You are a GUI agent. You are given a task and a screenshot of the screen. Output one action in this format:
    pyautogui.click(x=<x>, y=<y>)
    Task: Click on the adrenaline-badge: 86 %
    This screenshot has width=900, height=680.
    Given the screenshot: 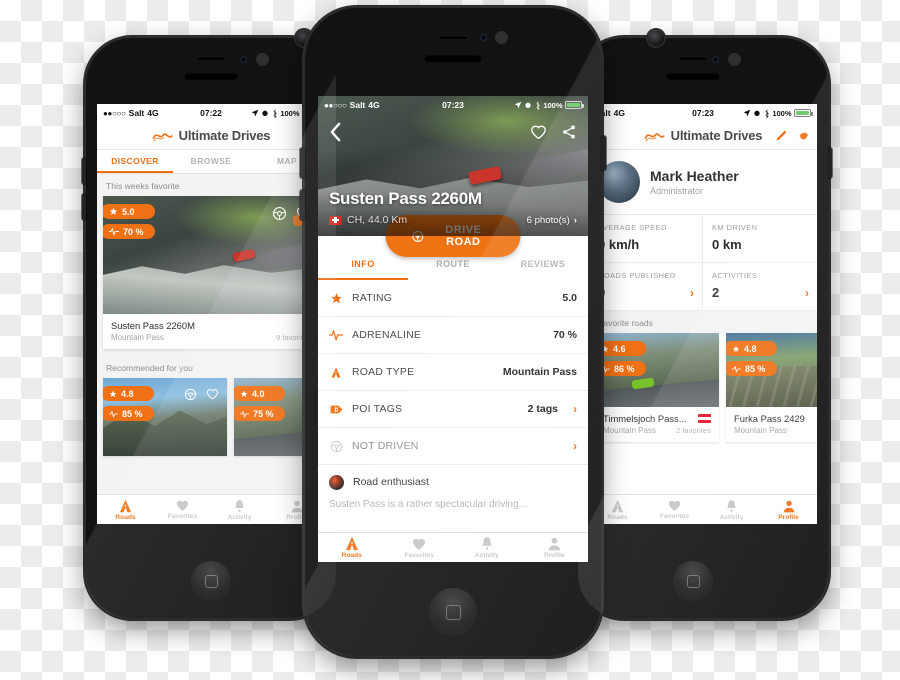 What is the action you would take?
    pyautogui.click(x=620, y=368)
    